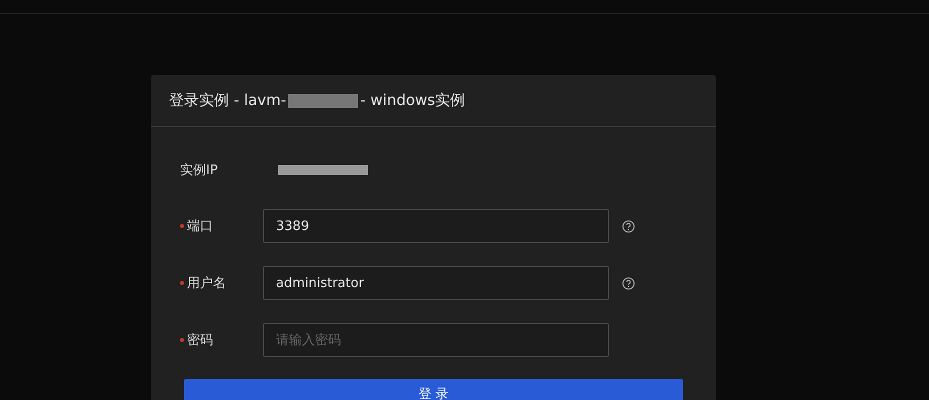  What do you see at coordinates (436, 283) in the screenshot?
I see `input-field: administrator` at bounding box center [436, 283].